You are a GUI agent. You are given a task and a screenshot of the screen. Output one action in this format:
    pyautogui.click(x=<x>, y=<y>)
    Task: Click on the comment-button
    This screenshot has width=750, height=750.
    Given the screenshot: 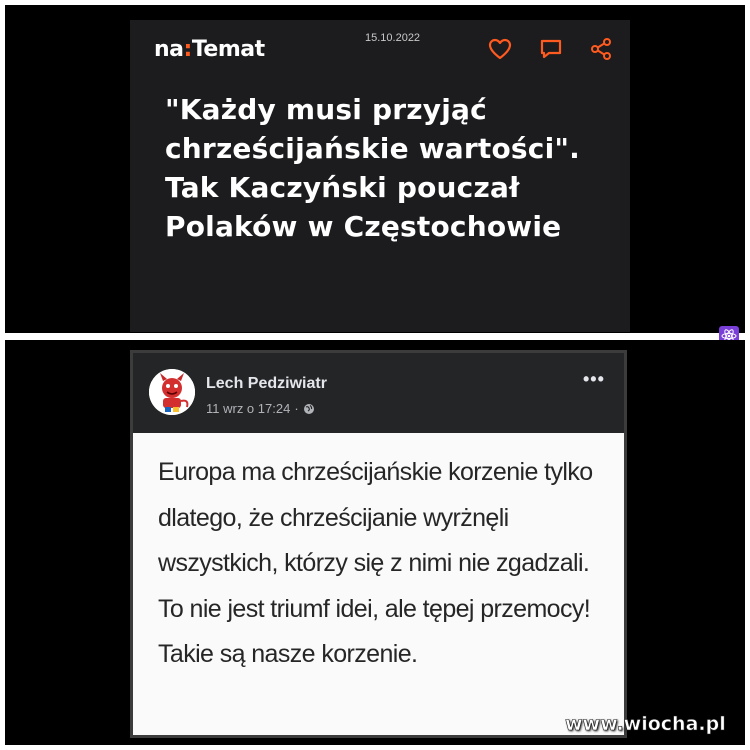 What is the action you would take?
    pyautogui.click(x=551, y=49)
    